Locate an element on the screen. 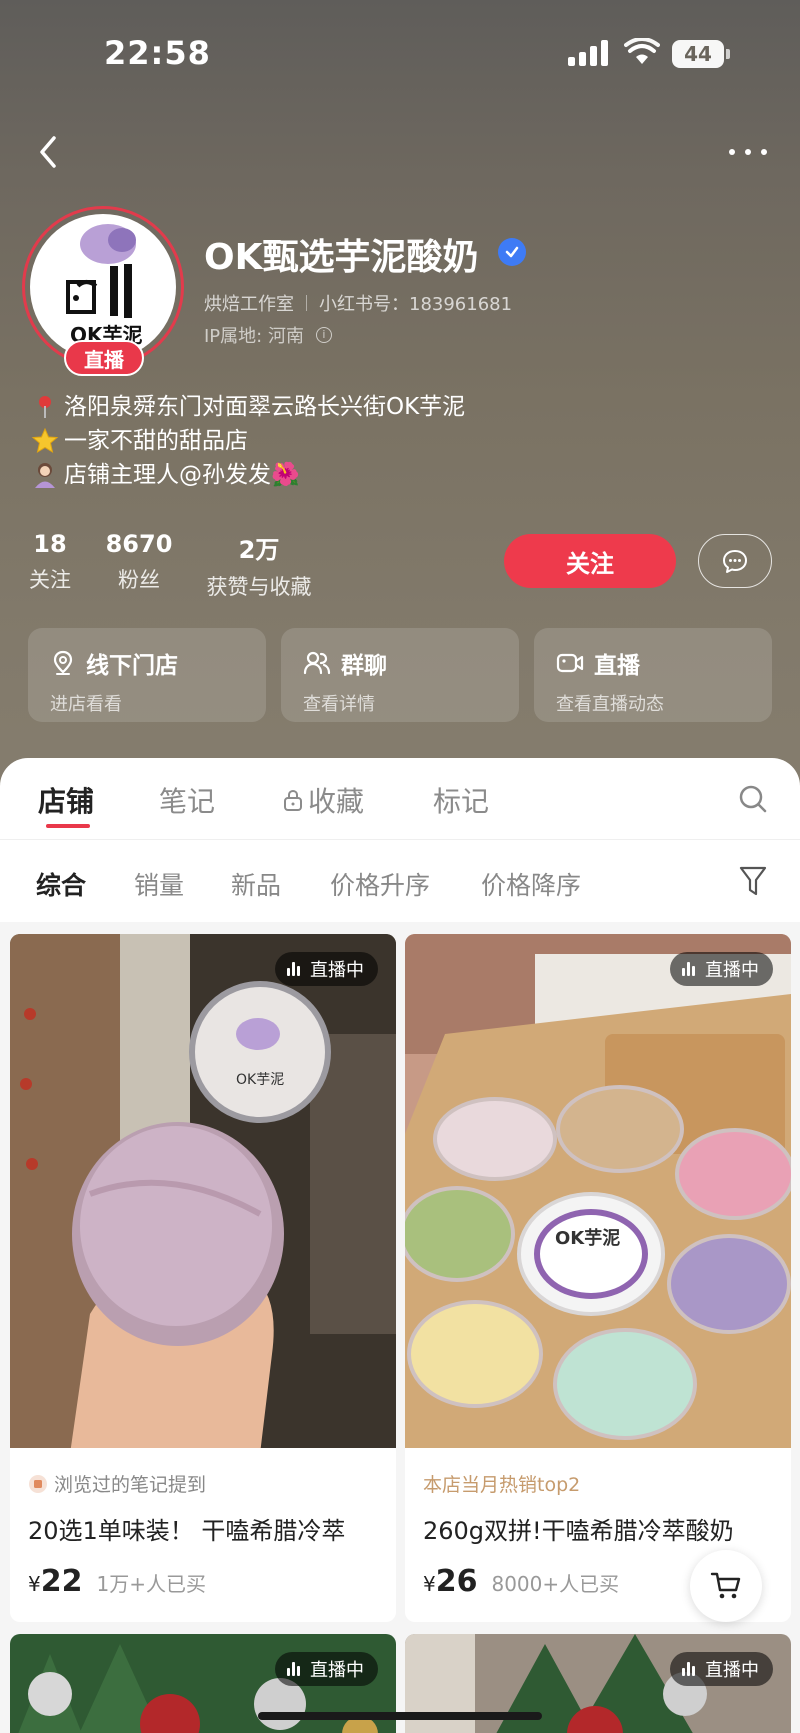  live-card-title: 直播 is located at coordinates (653, 663).